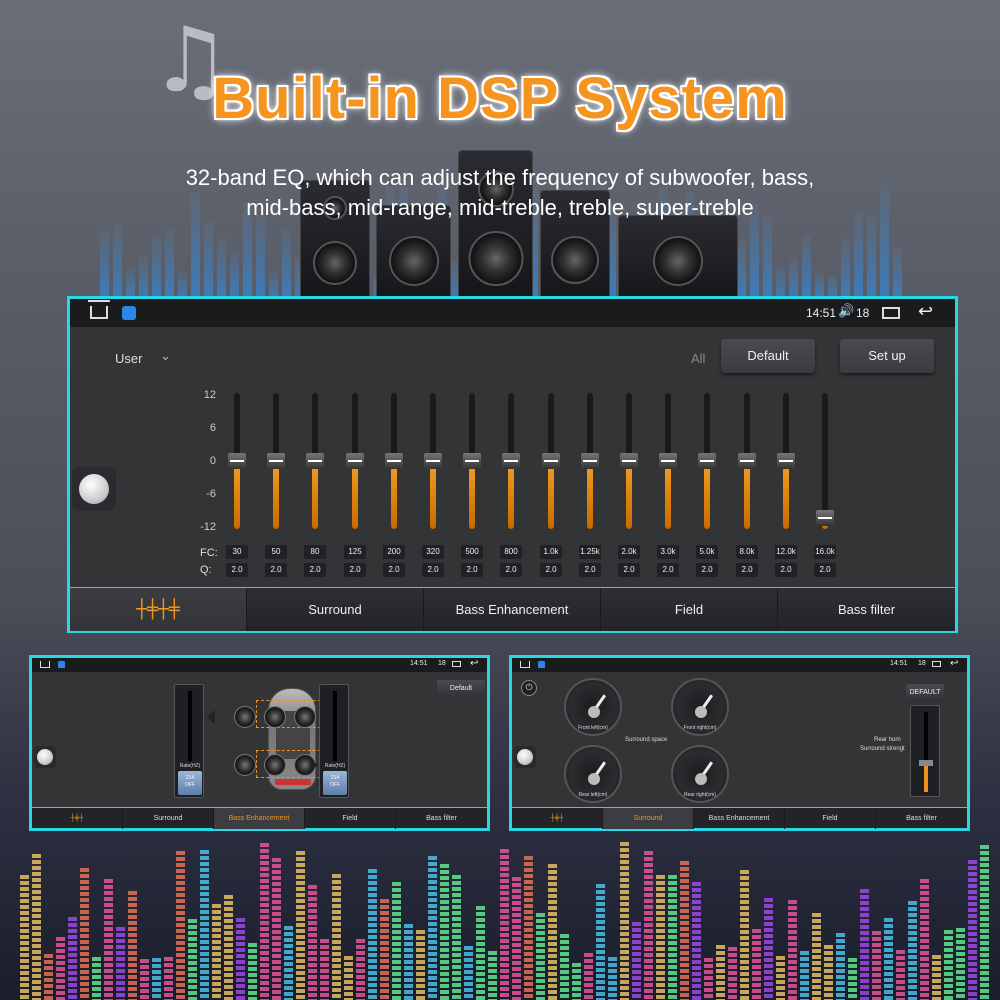 This screenshot has height=1000, width=1000. Describe the element at coordinates (237, 552) in the screenshot. I see `fc-value: 30` at that location.